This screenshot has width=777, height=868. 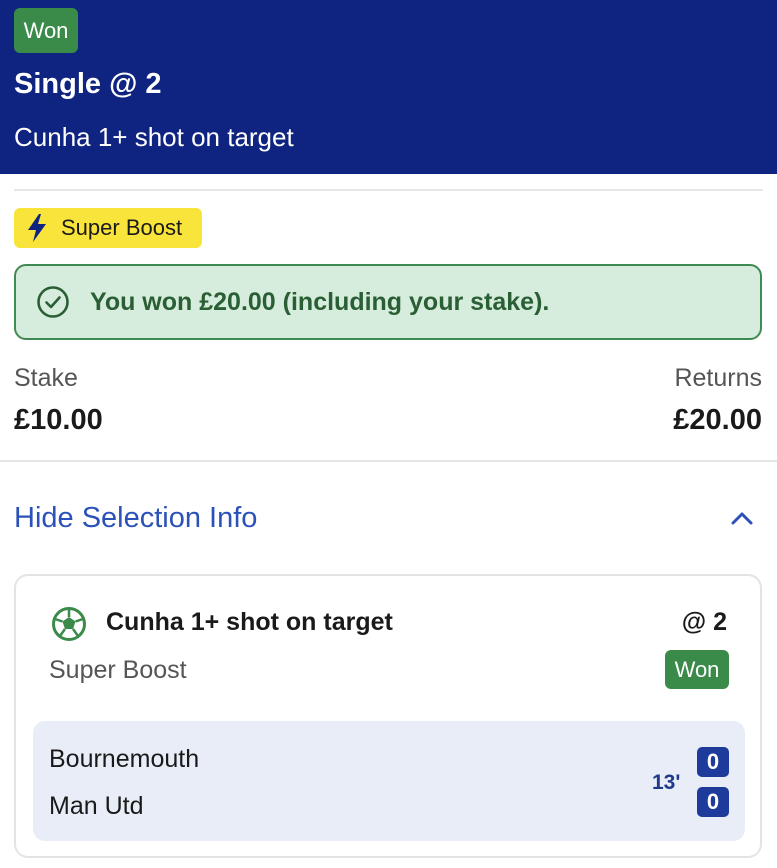 I want to click on chevron-up-icon, so click(x=742, y=519).